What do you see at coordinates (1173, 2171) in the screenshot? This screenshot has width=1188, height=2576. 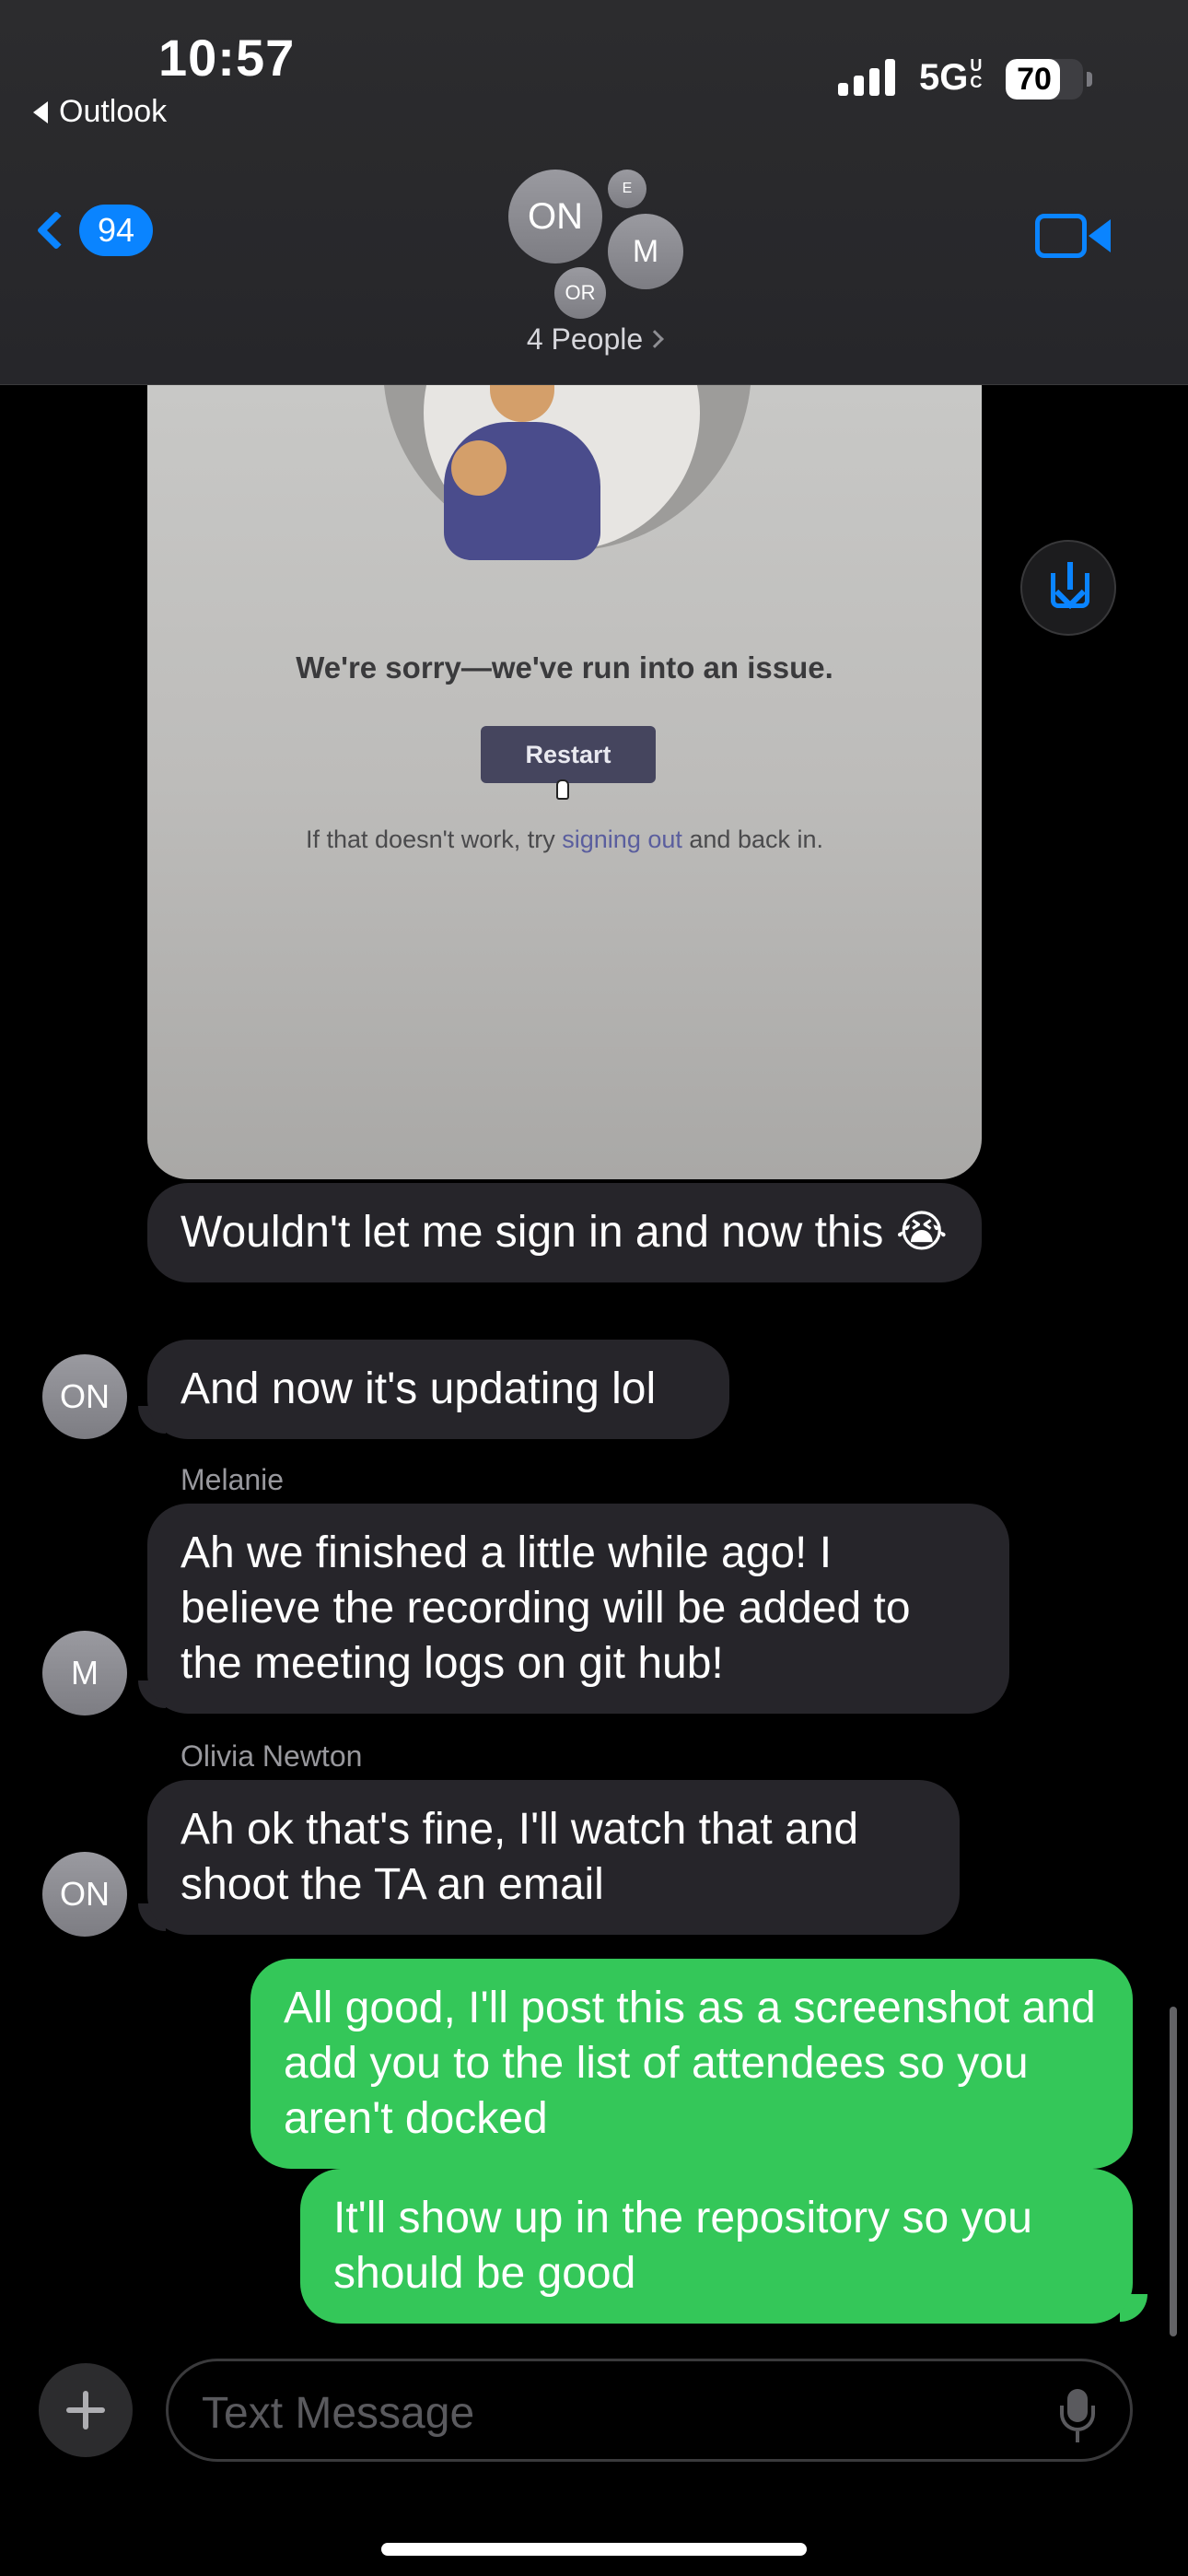 I see `scrollbar` at bounding box center [1173, 2171].